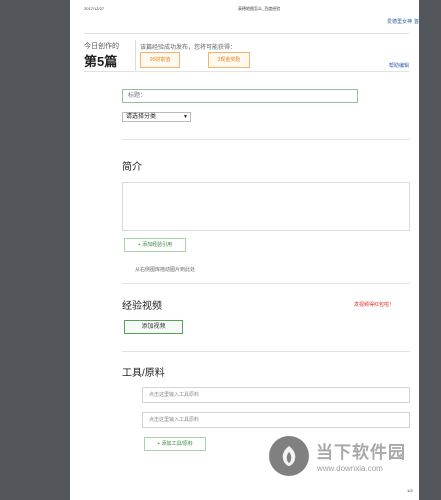 The width and height of the screenshot is (441, 500). I want to click on print-doc-title: 高德地图怎么_百度经验, so click(259, 8).